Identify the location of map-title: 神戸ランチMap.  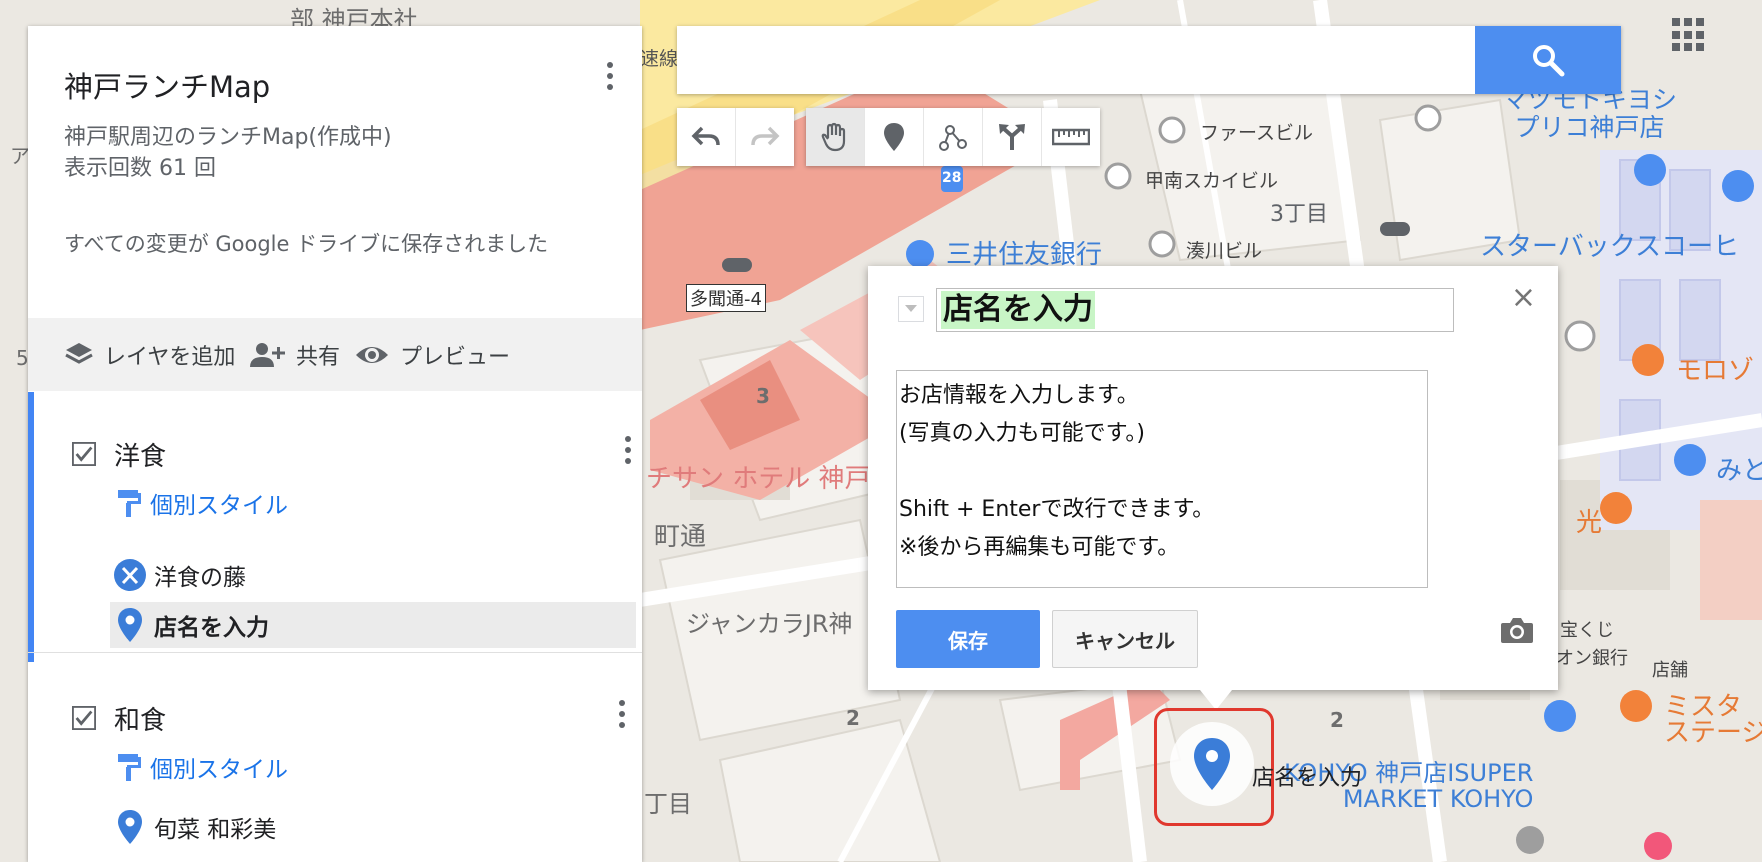
(167, 85).